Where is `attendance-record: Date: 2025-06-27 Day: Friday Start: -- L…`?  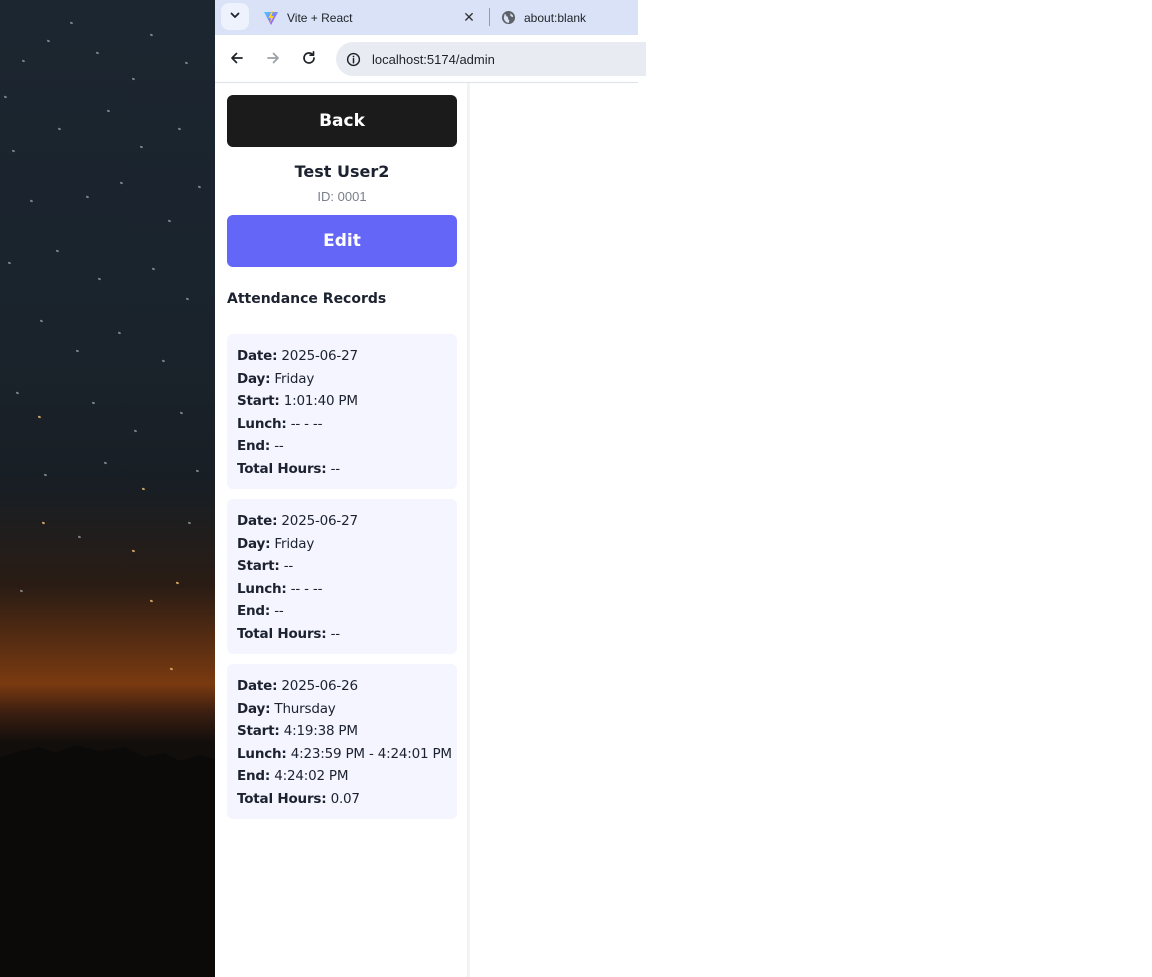 attendance-record: Date: 2025-06-27 Day: Friday Start: -- L… is located at coordinates (342, 576).